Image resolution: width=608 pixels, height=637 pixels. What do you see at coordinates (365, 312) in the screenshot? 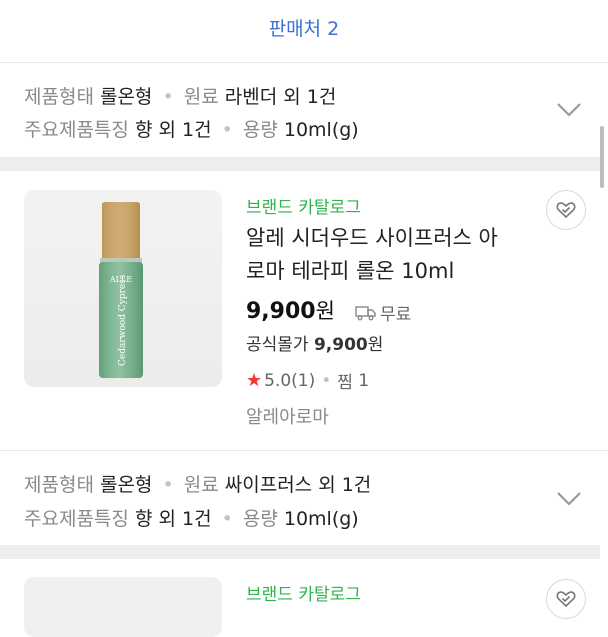
I see `truck-icon` at bounding box center [365, 312].